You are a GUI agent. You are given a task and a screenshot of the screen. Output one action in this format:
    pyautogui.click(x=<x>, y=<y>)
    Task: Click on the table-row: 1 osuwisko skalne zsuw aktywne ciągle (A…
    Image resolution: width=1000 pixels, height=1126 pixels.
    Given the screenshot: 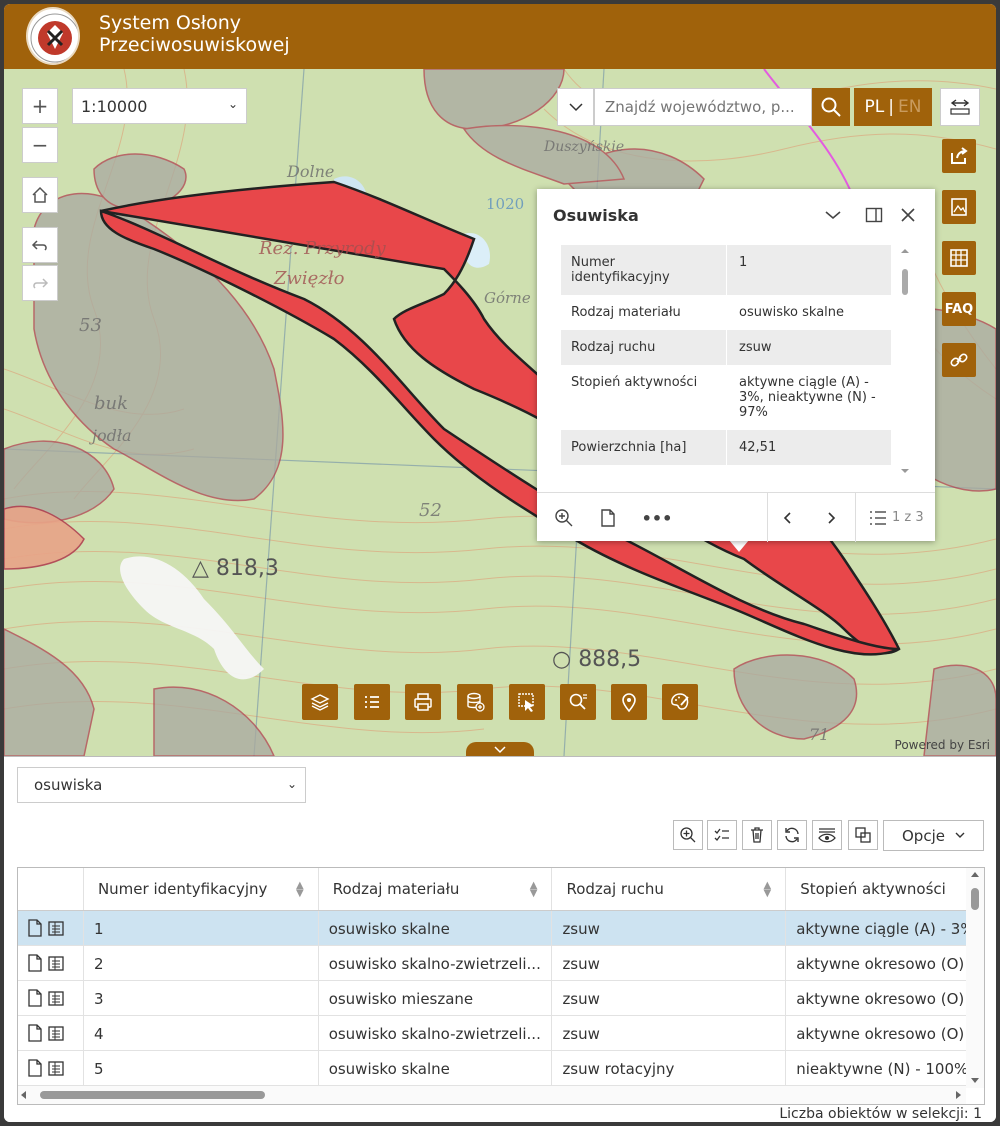 What is the action you would take?
    pyautogui.click(x=492, y=928)
    